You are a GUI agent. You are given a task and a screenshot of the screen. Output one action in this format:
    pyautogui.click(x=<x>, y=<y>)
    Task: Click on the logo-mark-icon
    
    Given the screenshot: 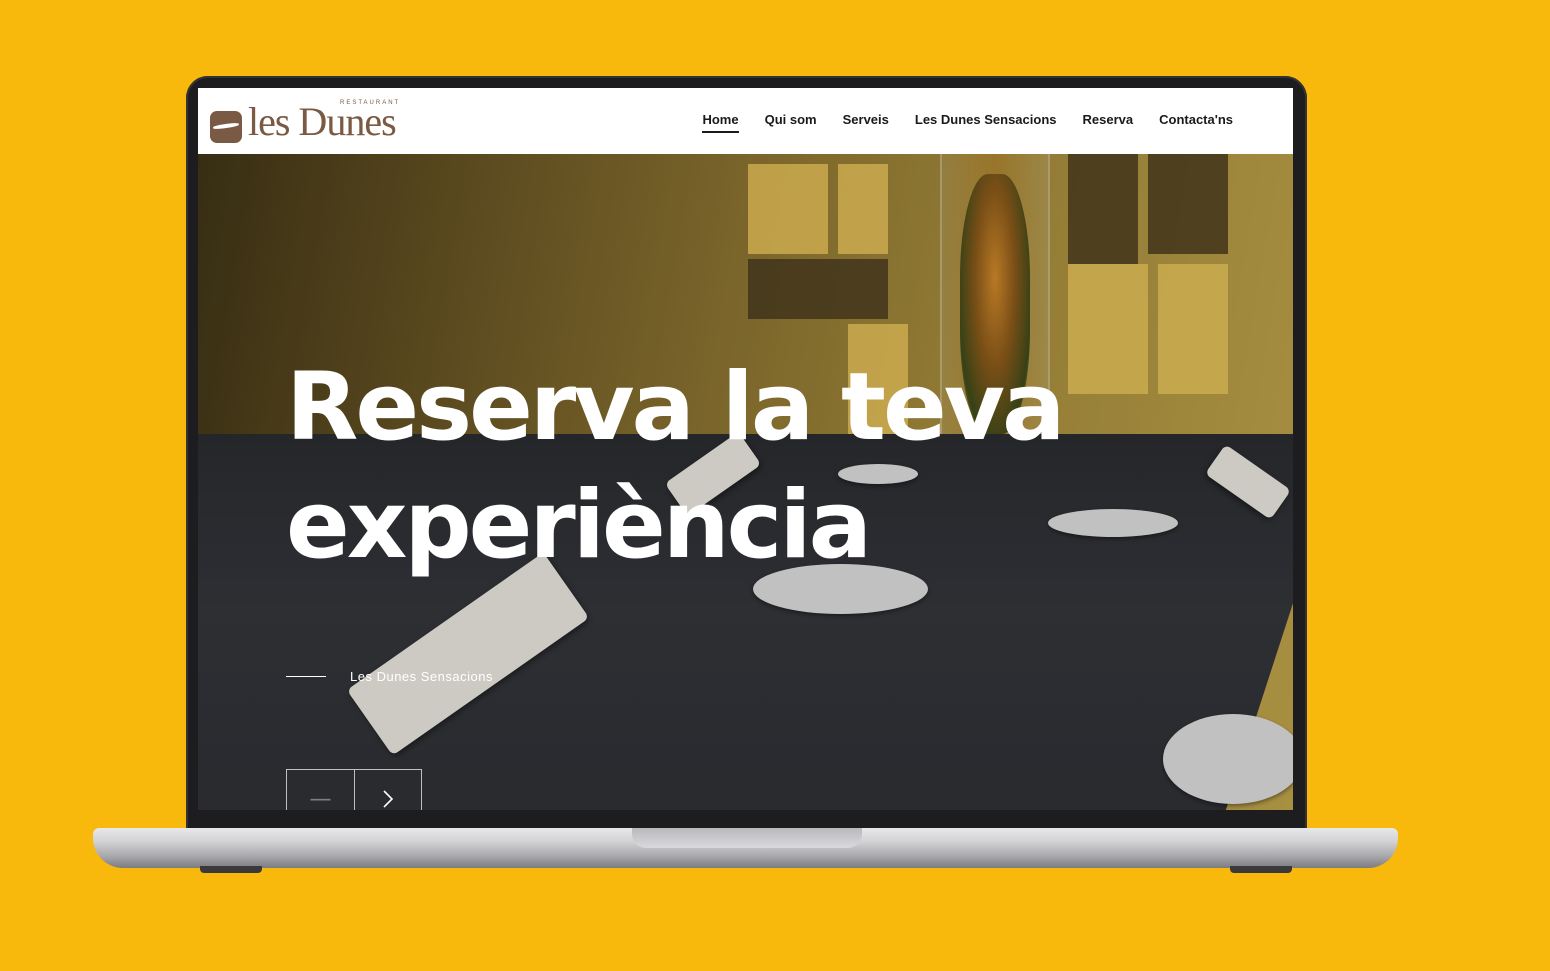 What is the action you would take?
    pyautogui.click(x=226, y=127)
    